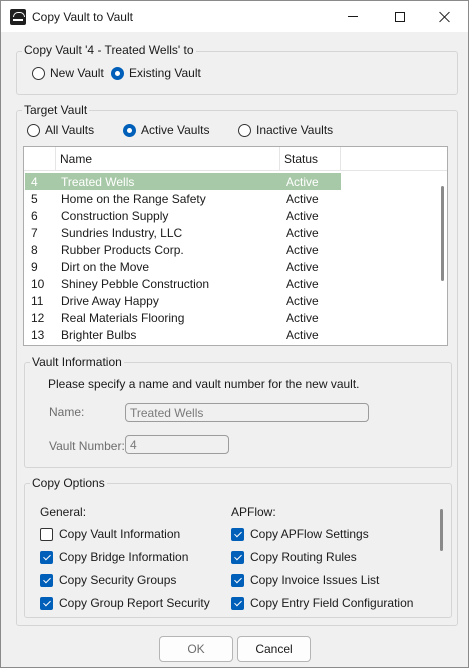 The width and height of the screenshot is (469, 668). What do you see at coordinates (38, 335) in the screenshot?
I see `vault-number-cell: 13` at bounding box center [38, 335].